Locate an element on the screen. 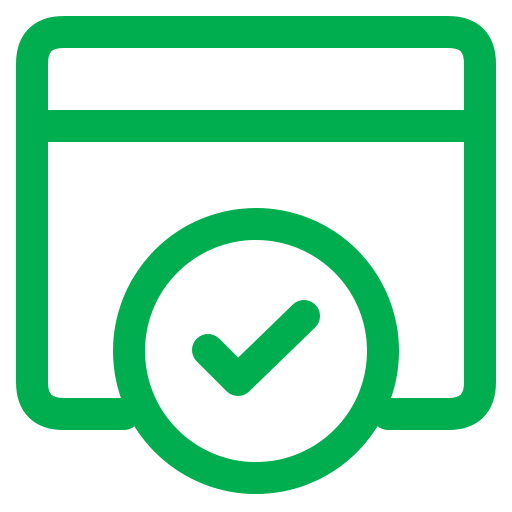  check-mark is located at coordinates (256, 348).